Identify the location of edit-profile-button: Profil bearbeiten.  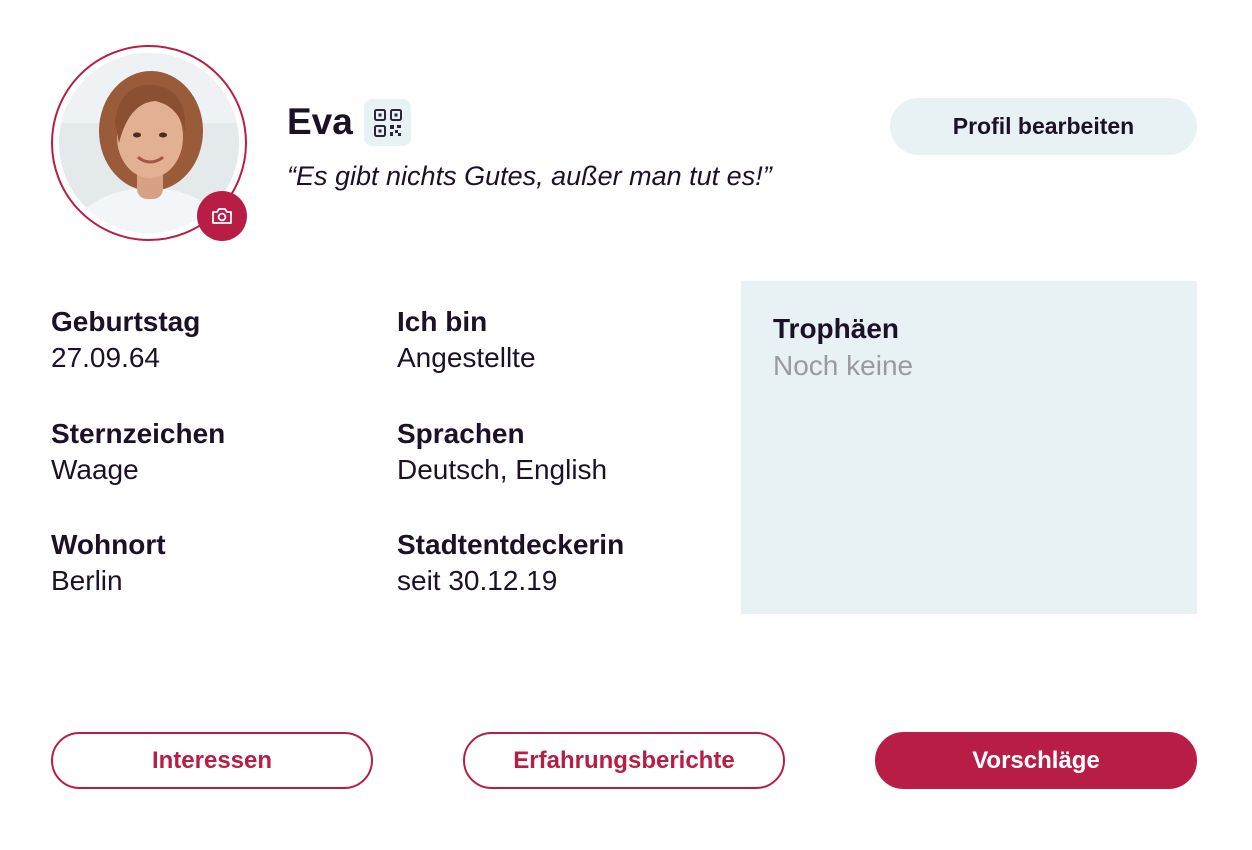
(1043, 126).